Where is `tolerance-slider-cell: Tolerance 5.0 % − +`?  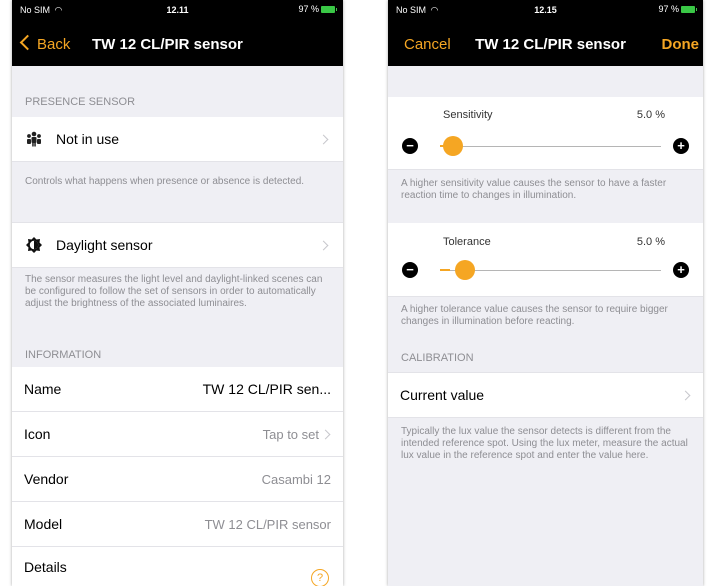 tolerance-slider-cell: Tolerance 5.0 % − + is located at coordinates (545, 260).